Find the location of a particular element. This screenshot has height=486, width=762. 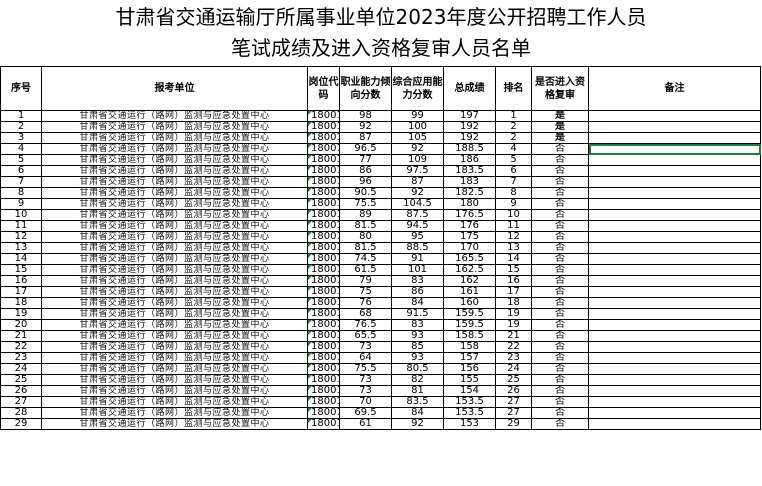

cell-no: 1 is located at coordinates (21, 116).